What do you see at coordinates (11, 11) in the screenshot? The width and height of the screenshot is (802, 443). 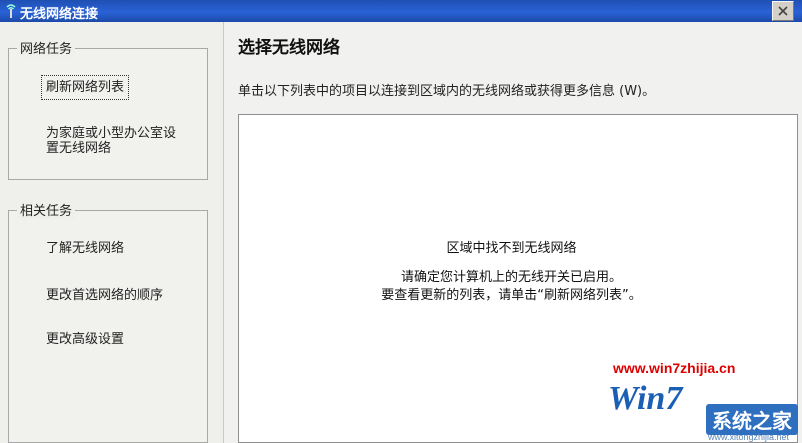 I see `wireless-network-icon` at bounding box center [11, 11].